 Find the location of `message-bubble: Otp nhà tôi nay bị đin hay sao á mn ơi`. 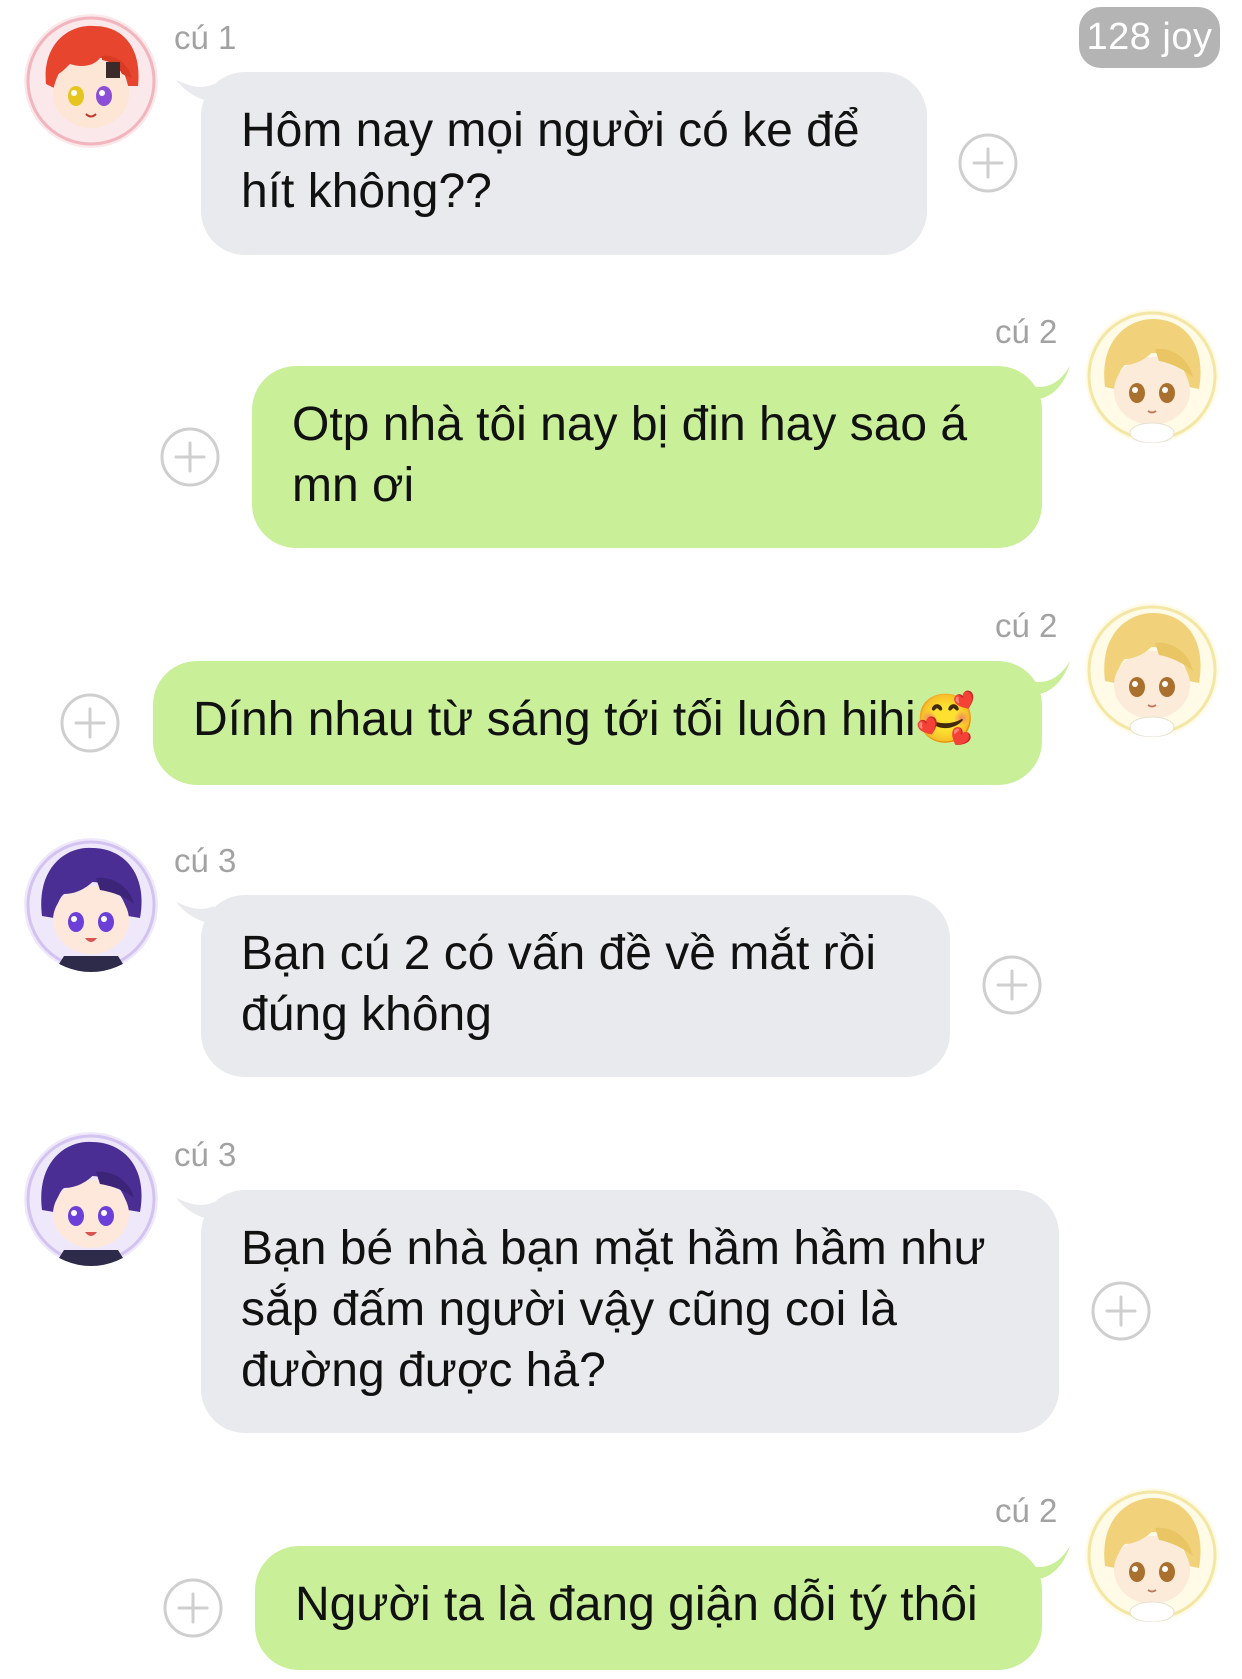

message-bubble: Otp nhà tôi nay bị đin hay sao á mn ơi is located at coordinates (647, 457).